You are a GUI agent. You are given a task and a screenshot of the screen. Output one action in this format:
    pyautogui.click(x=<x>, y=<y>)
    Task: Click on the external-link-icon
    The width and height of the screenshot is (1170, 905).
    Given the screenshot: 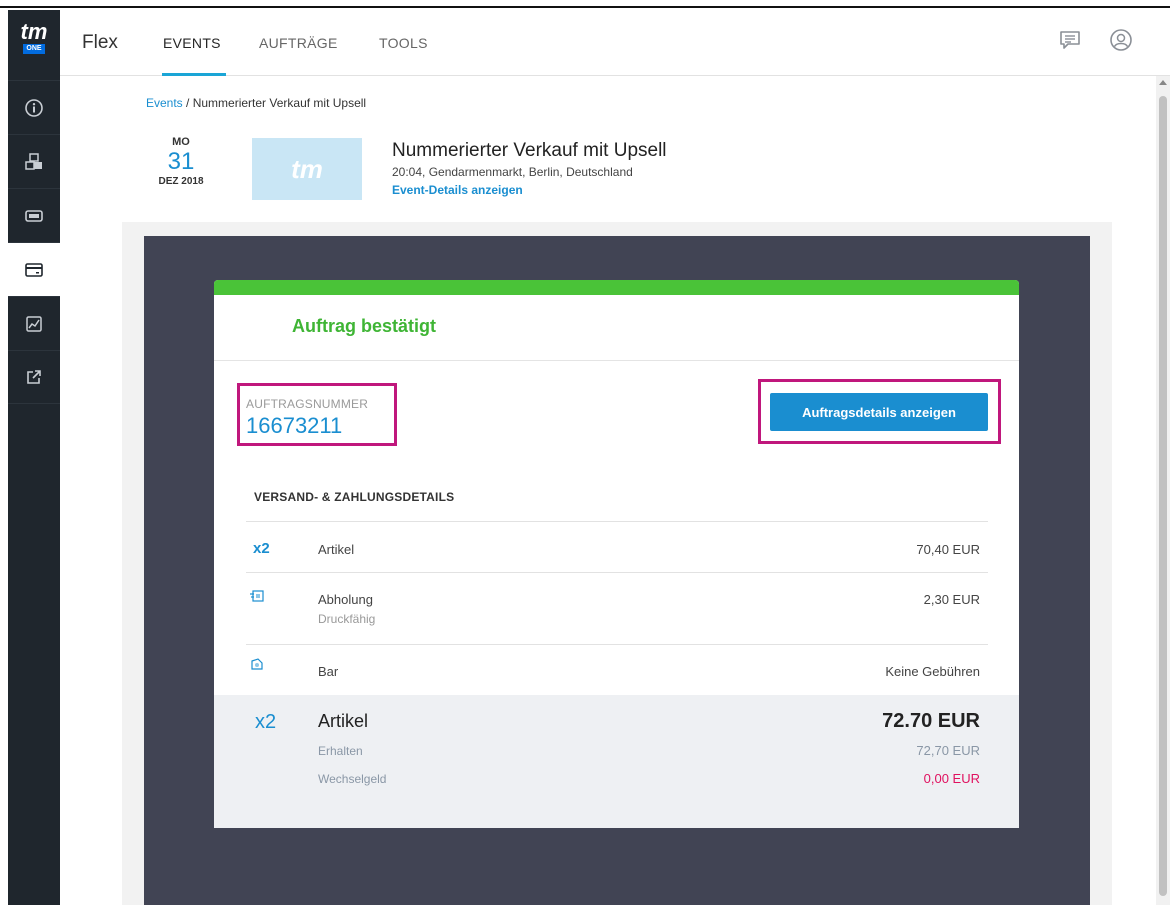 What is the action you would take?
    pyautogui.click(x=34, y=377)
    